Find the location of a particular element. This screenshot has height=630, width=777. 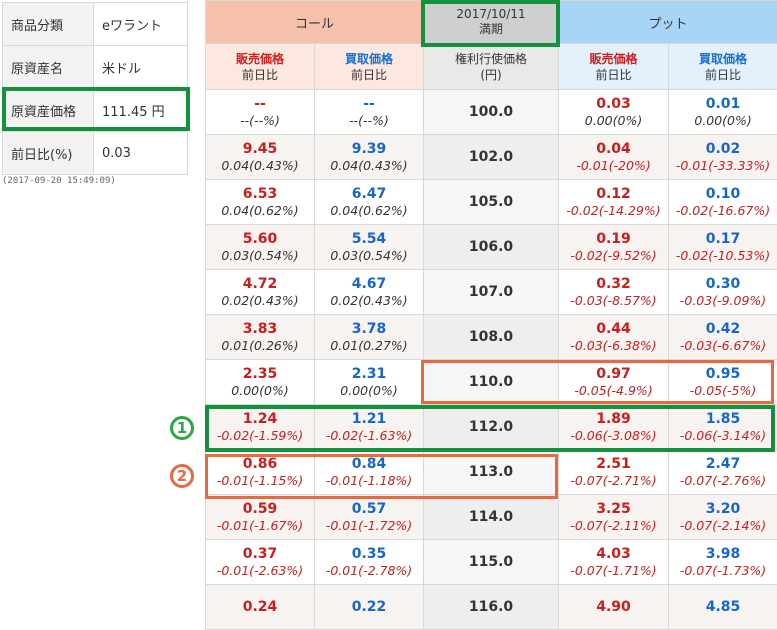

price-value: 4.90 is located at coordinates (613, 607).